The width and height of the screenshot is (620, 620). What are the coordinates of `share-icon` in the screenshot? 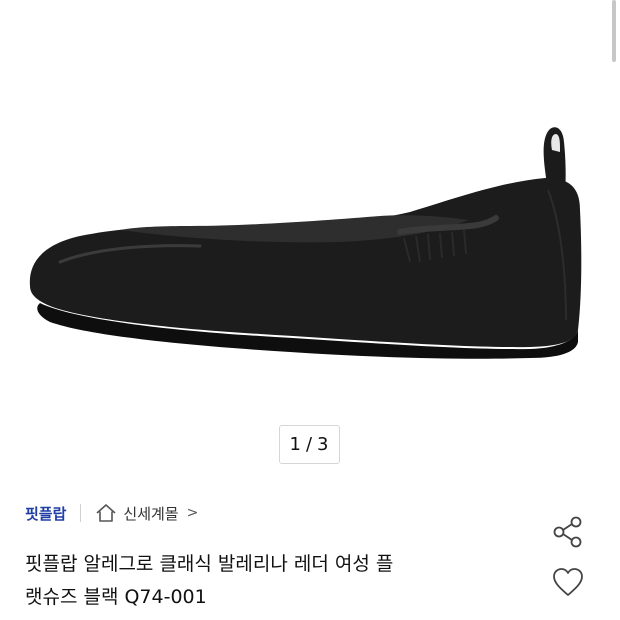 It's located at (567, 532).